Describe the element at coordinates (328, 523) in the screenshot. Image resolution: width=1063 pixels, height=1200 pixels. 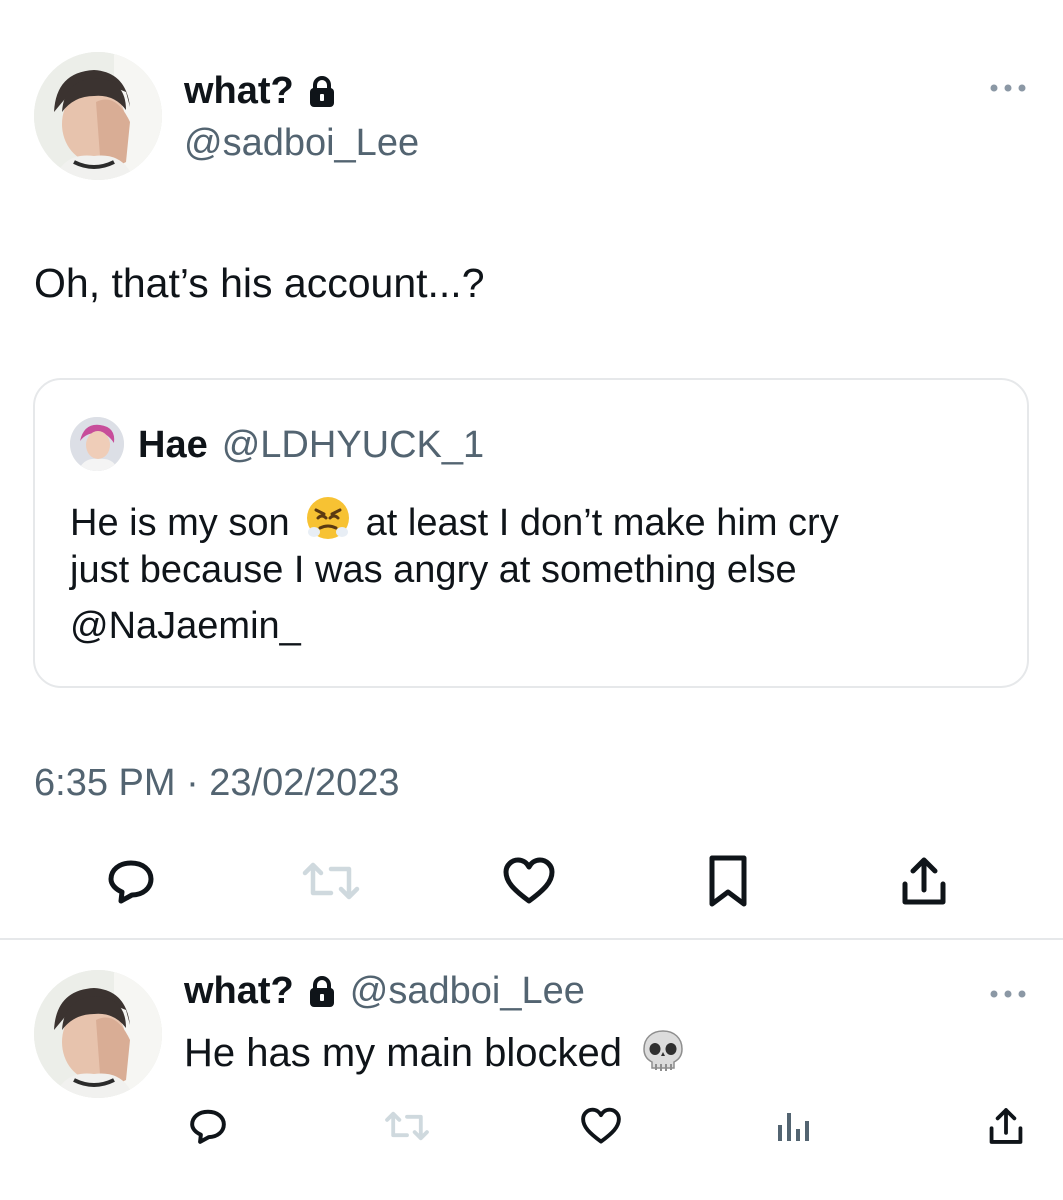
I see `angry-face-emoji` at that location.